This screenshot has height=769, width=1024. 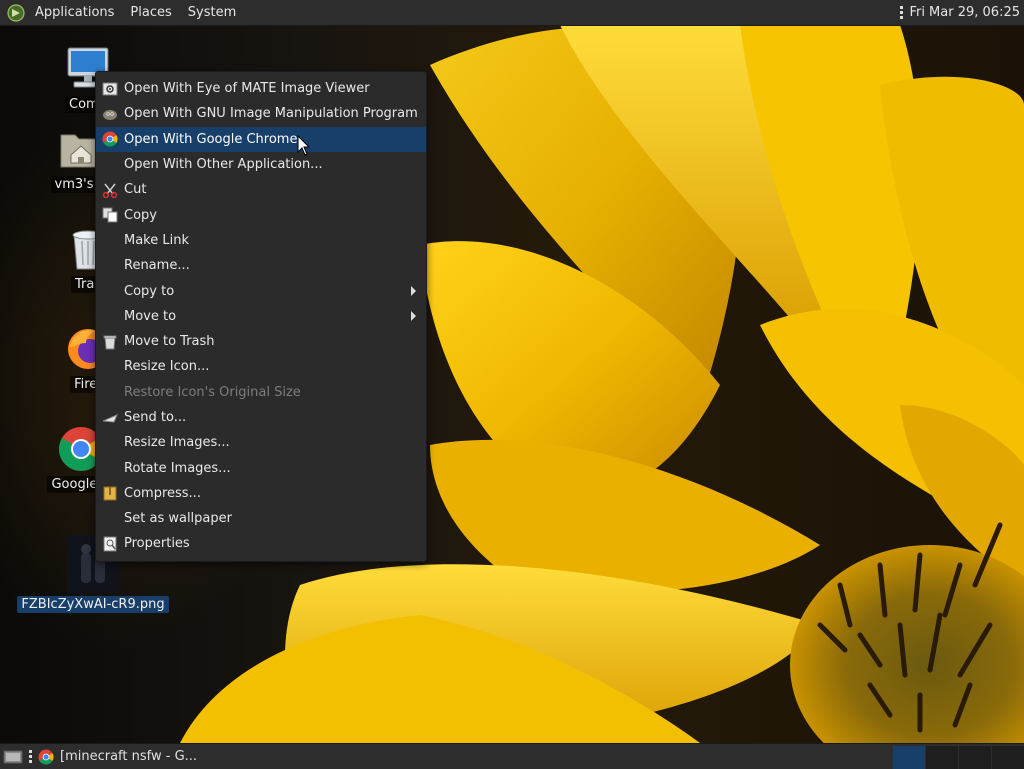 I want to click on menu-item-label: Properties, so click(x=157, y=544).